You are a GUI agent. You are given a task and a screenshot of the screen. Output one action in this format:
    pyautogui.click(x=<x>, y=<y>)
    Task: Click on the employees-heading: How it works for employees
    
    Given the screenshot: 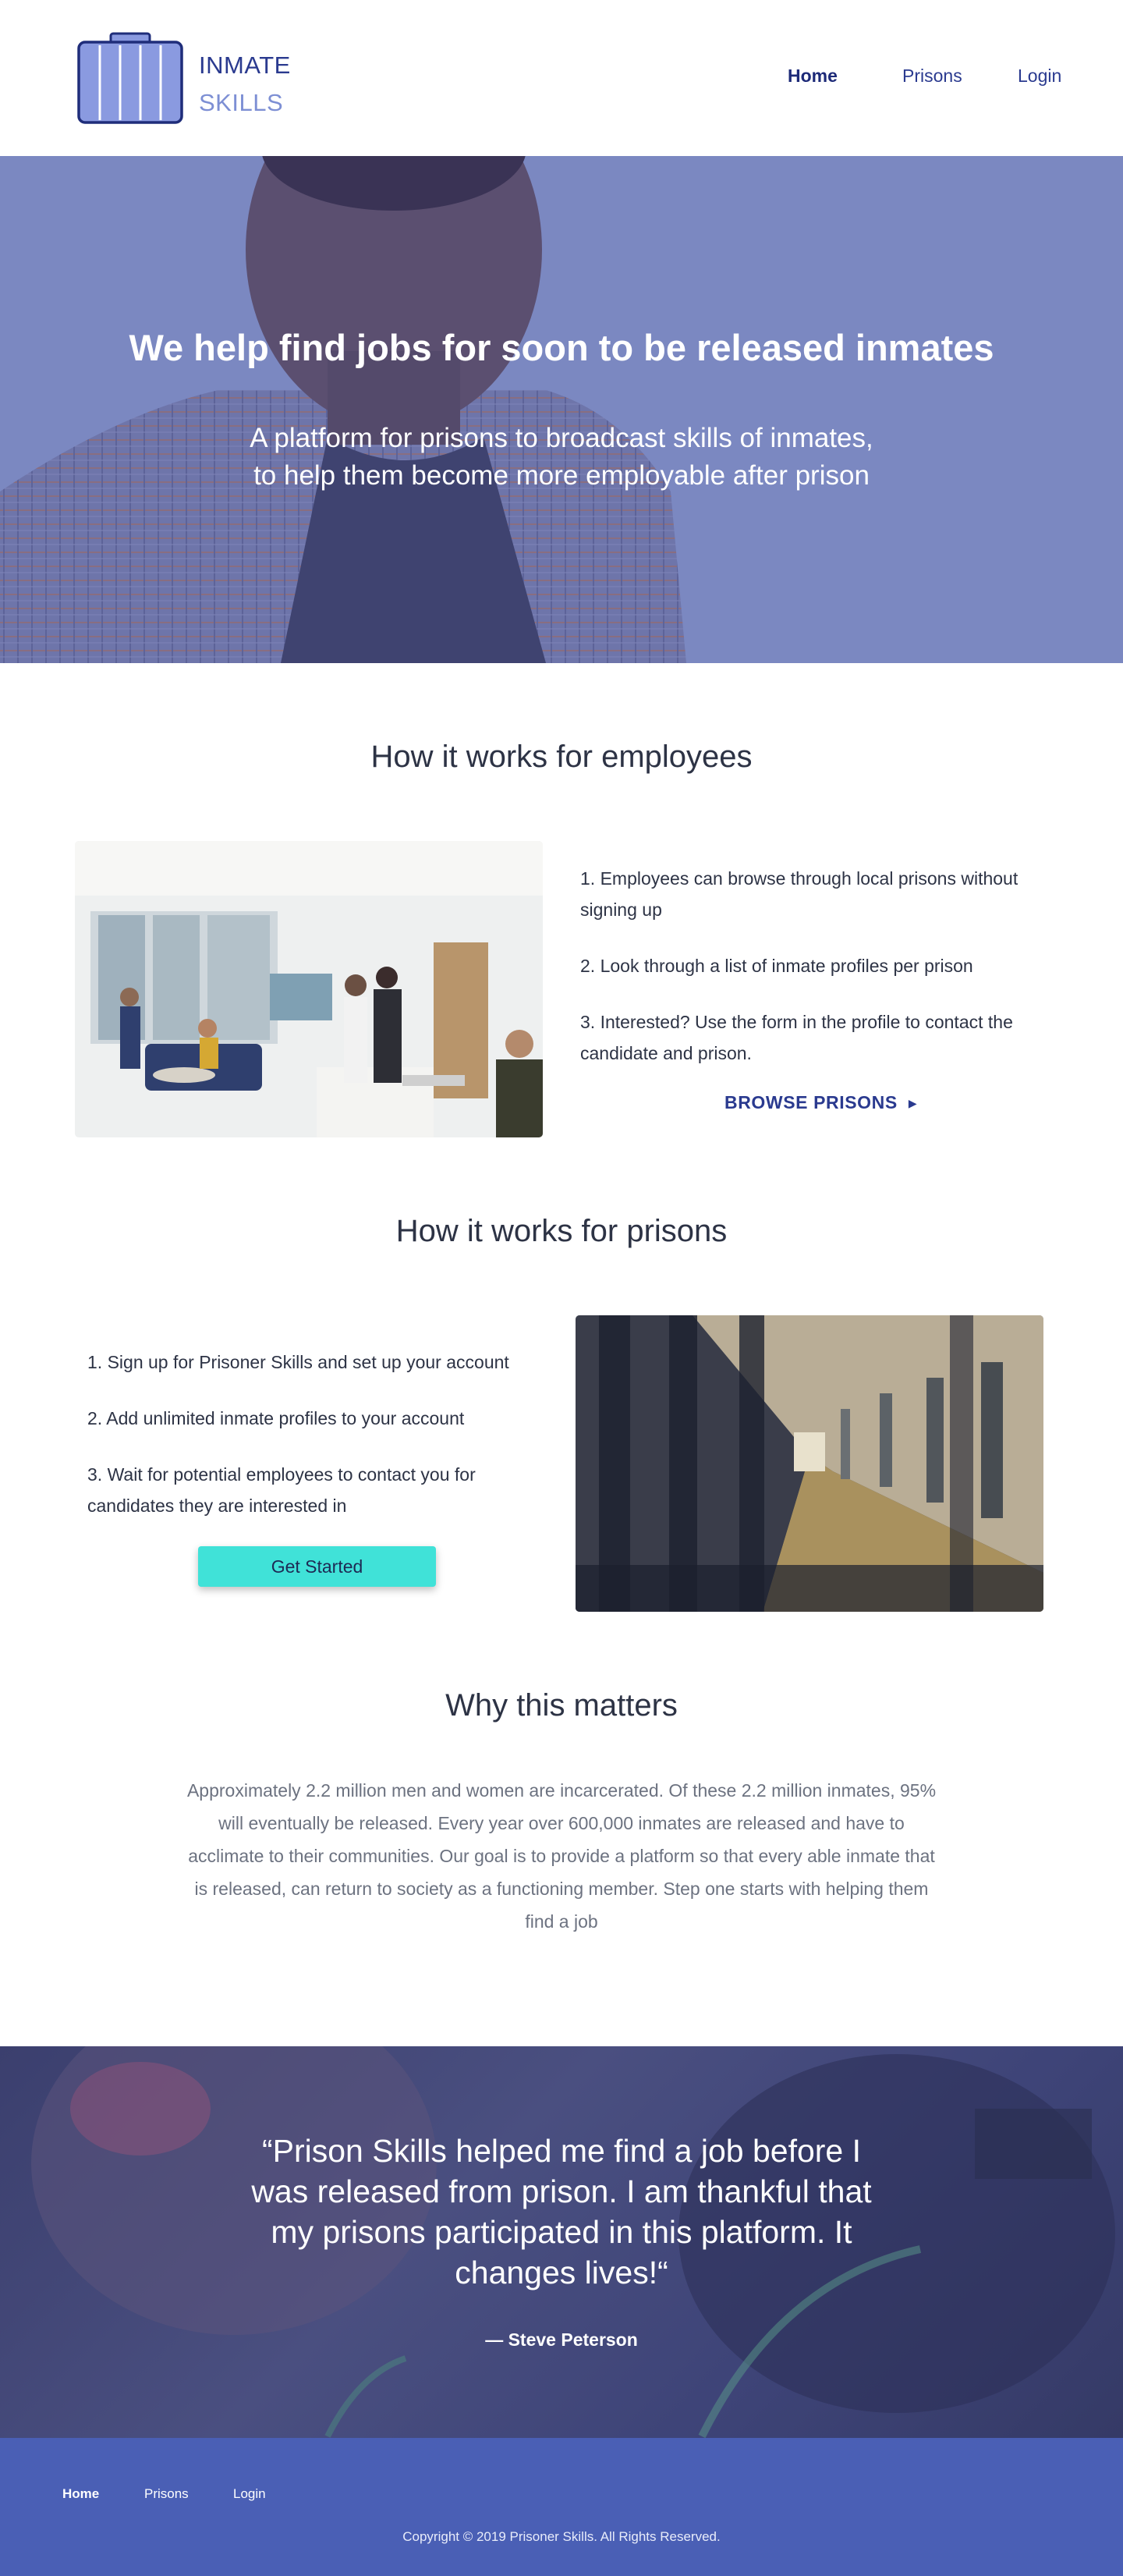 What is the action you would take?
    pyautogui.click(x=561, y=757)
    